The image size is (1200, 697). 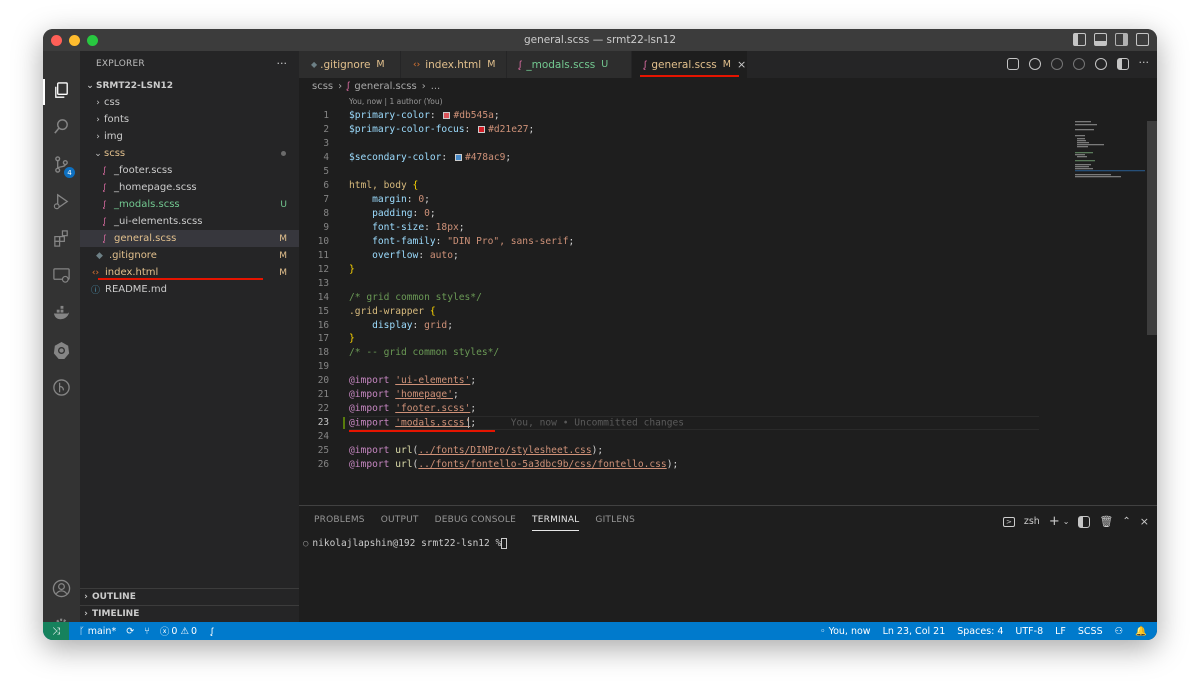 I want to click on code-line: 19, so click(x=699, y=367).